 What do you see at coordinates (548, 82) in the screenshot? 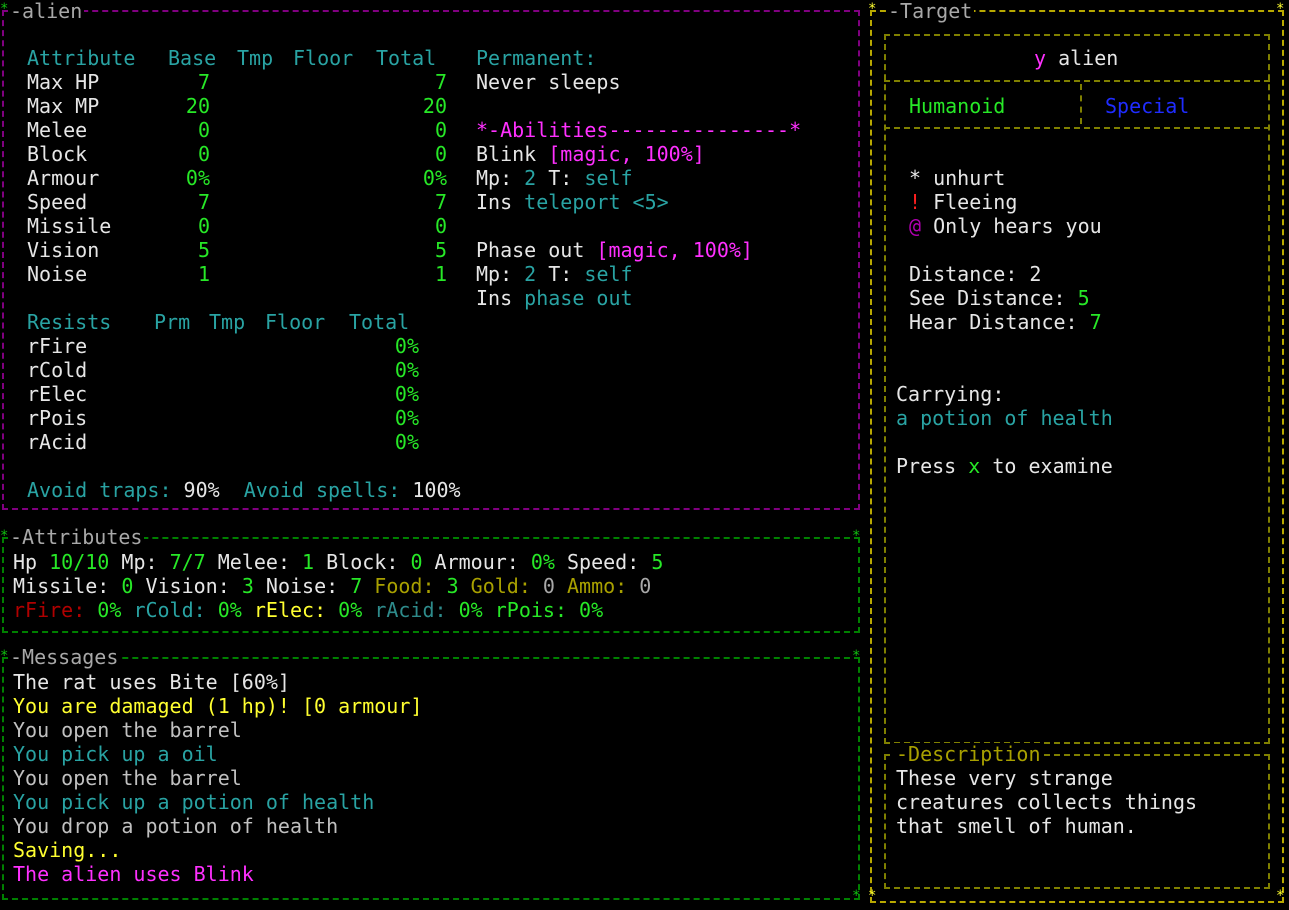
I see `permanent-value: Never sleeps` at bounding box center [548, 82].